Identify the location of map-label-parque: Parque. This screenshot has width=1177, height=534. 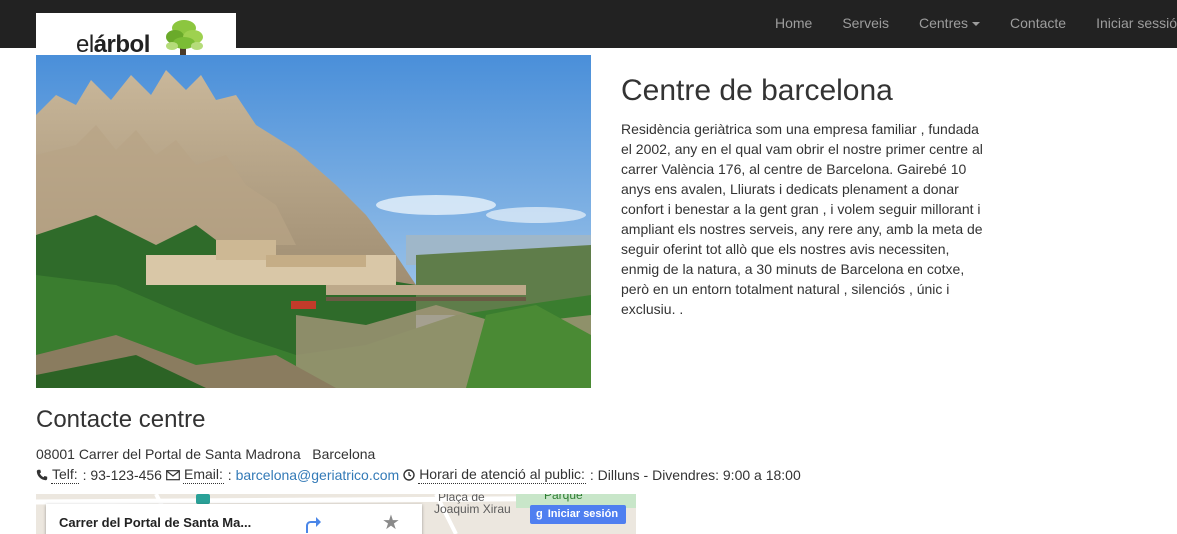
(563, 498).